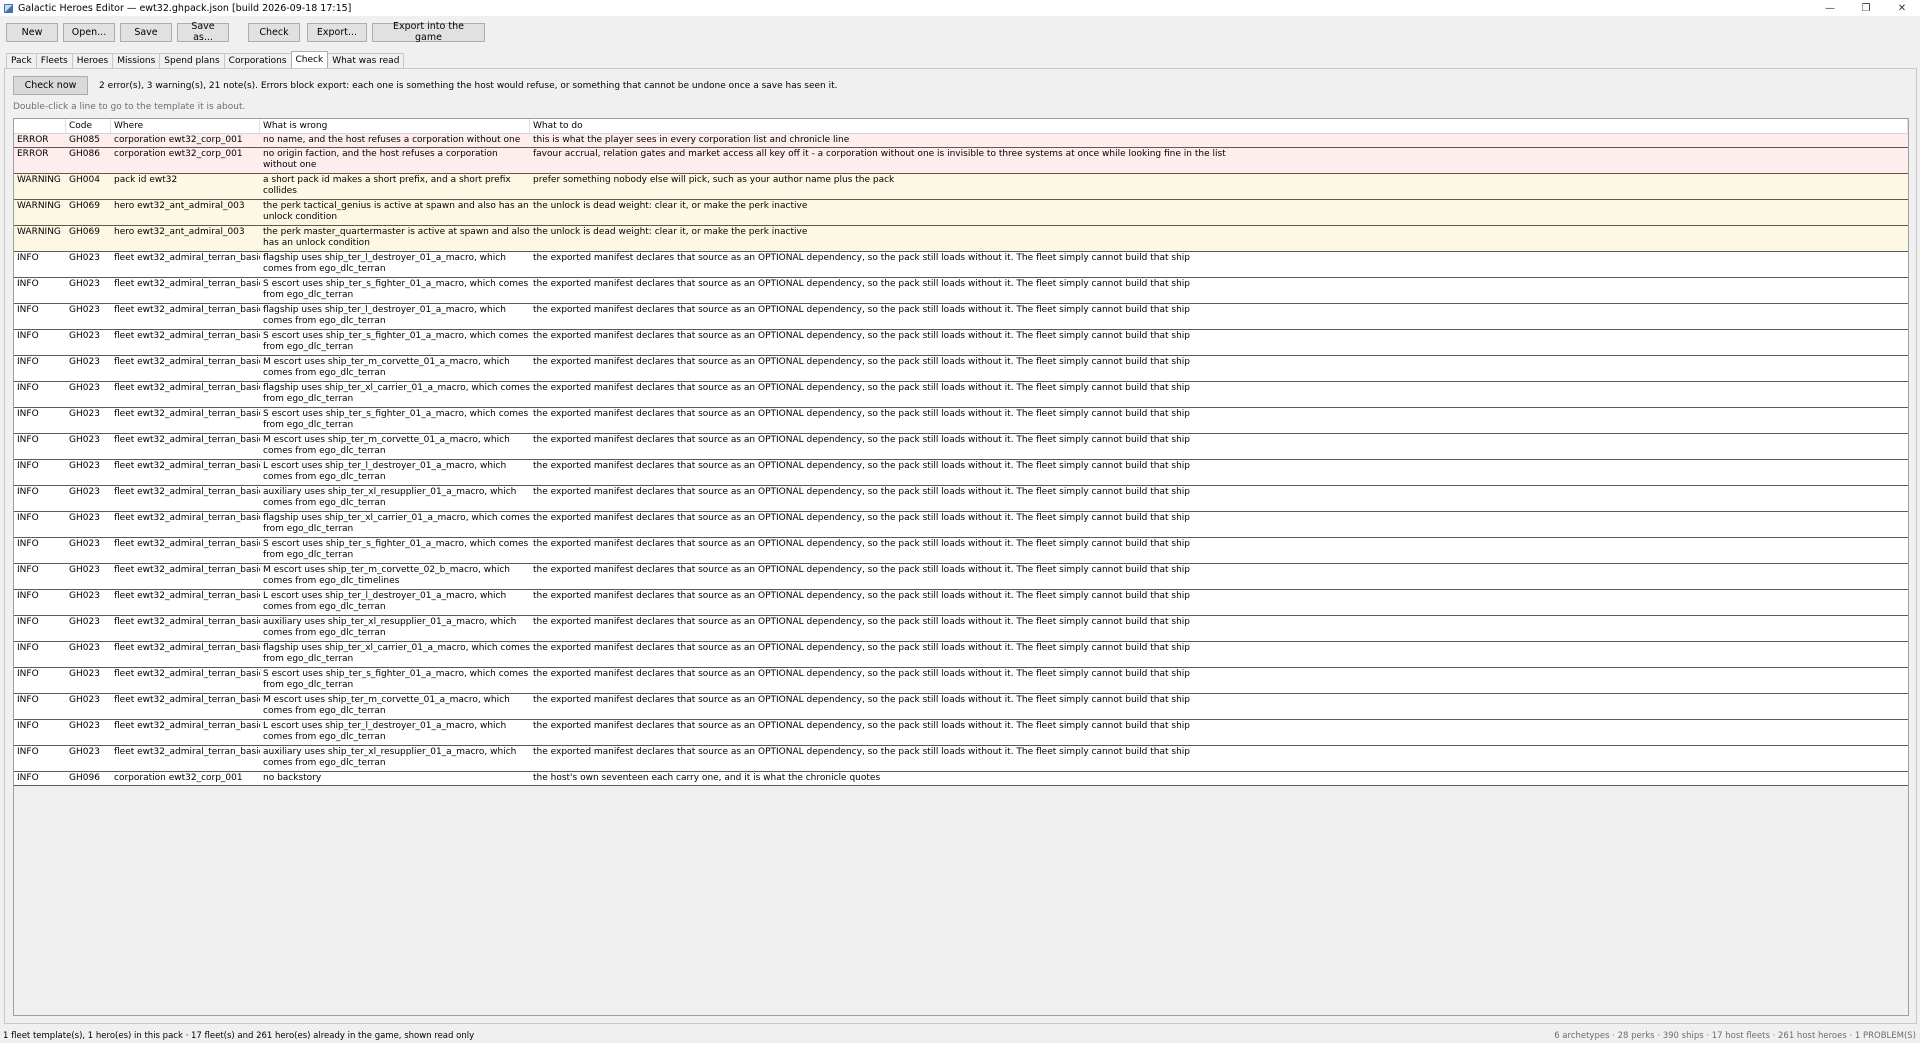  Describe the element at coordinates (257, 60) in the screenshot. I see `tab-corporations: Corporations` at that location.